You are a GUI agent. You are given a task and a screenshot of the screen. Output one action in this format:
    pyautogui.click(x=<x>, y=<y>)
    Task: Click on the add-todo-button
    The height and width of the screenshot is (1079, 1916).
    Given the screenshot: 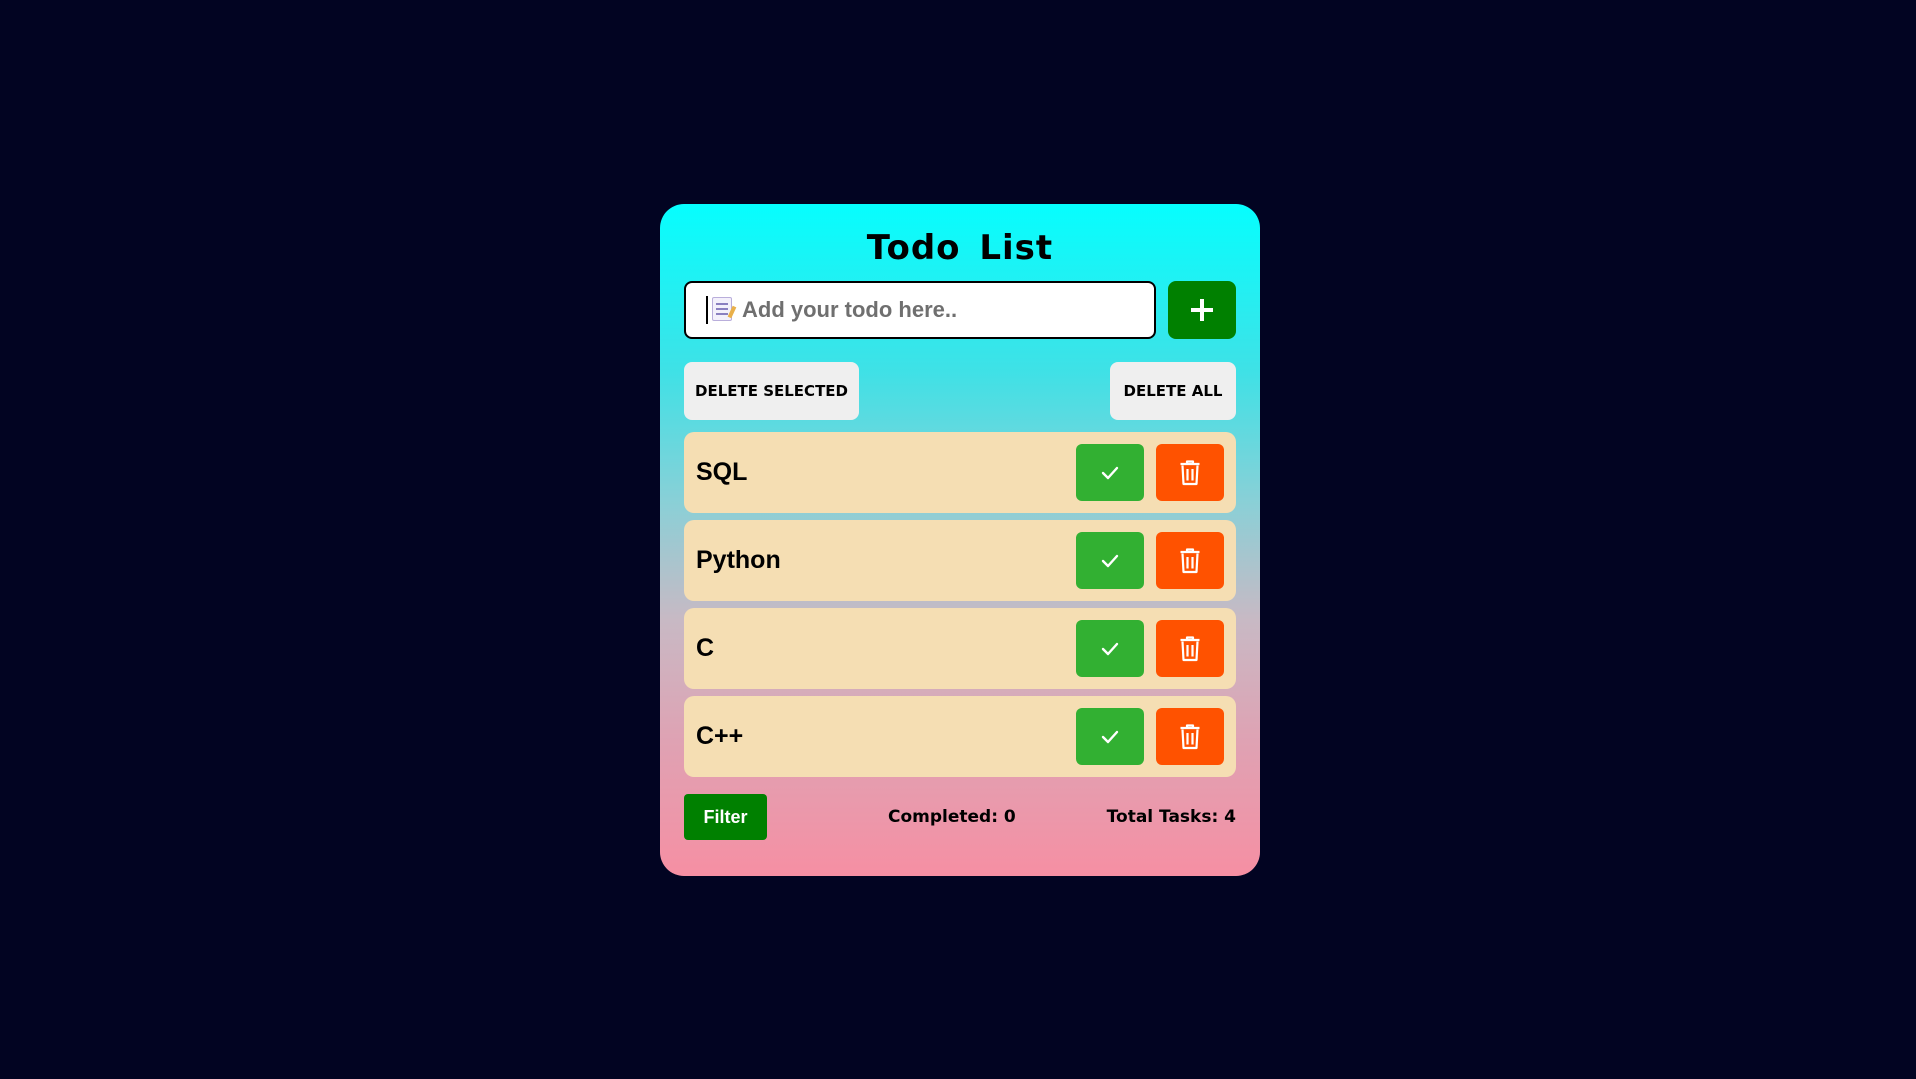 What is the action you would take?
    pyautogui.click(x=1202, y=310)
    